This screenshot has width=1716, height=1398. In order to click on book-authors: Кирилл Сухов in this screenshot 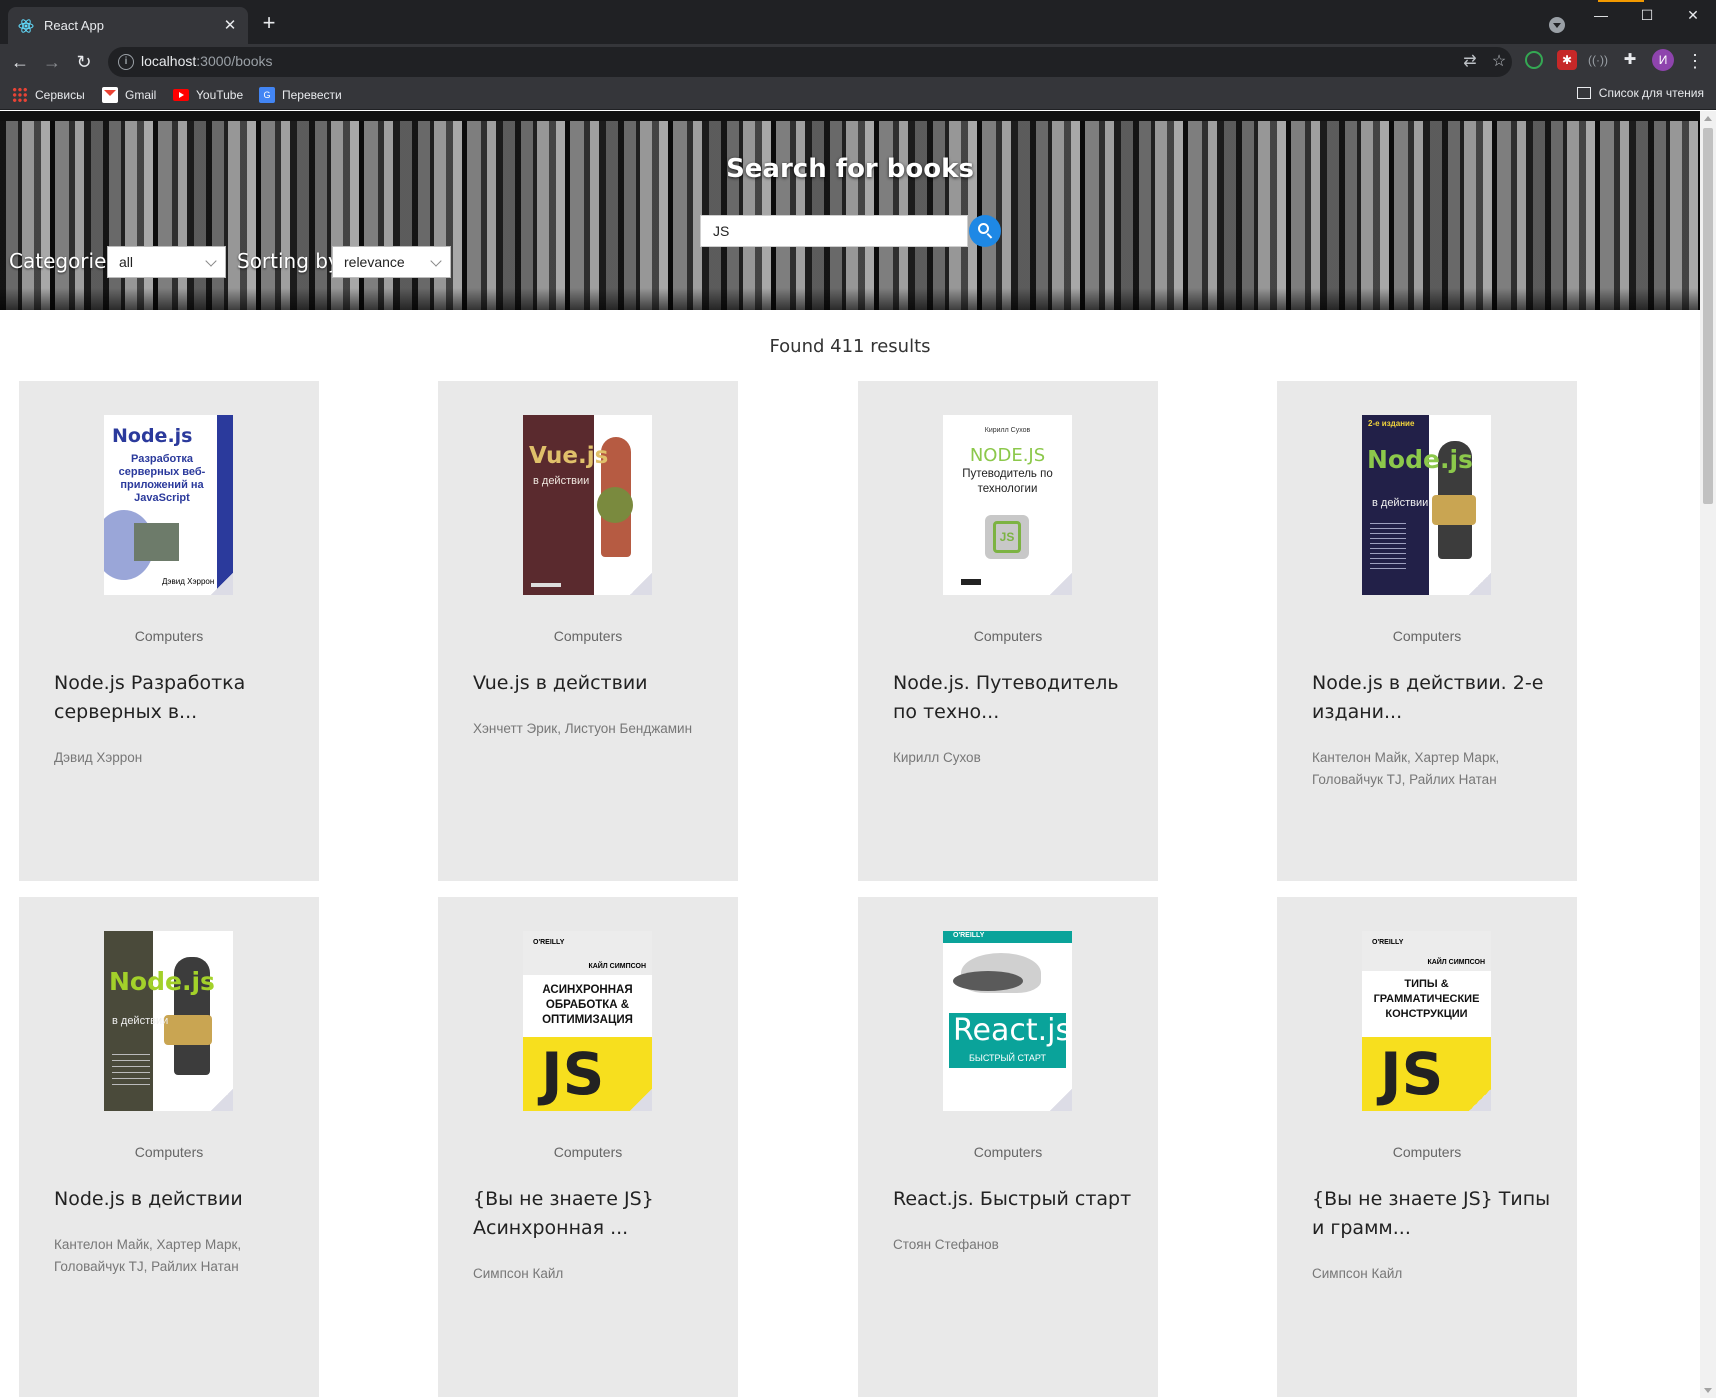, I will do `click(937, 757)`.